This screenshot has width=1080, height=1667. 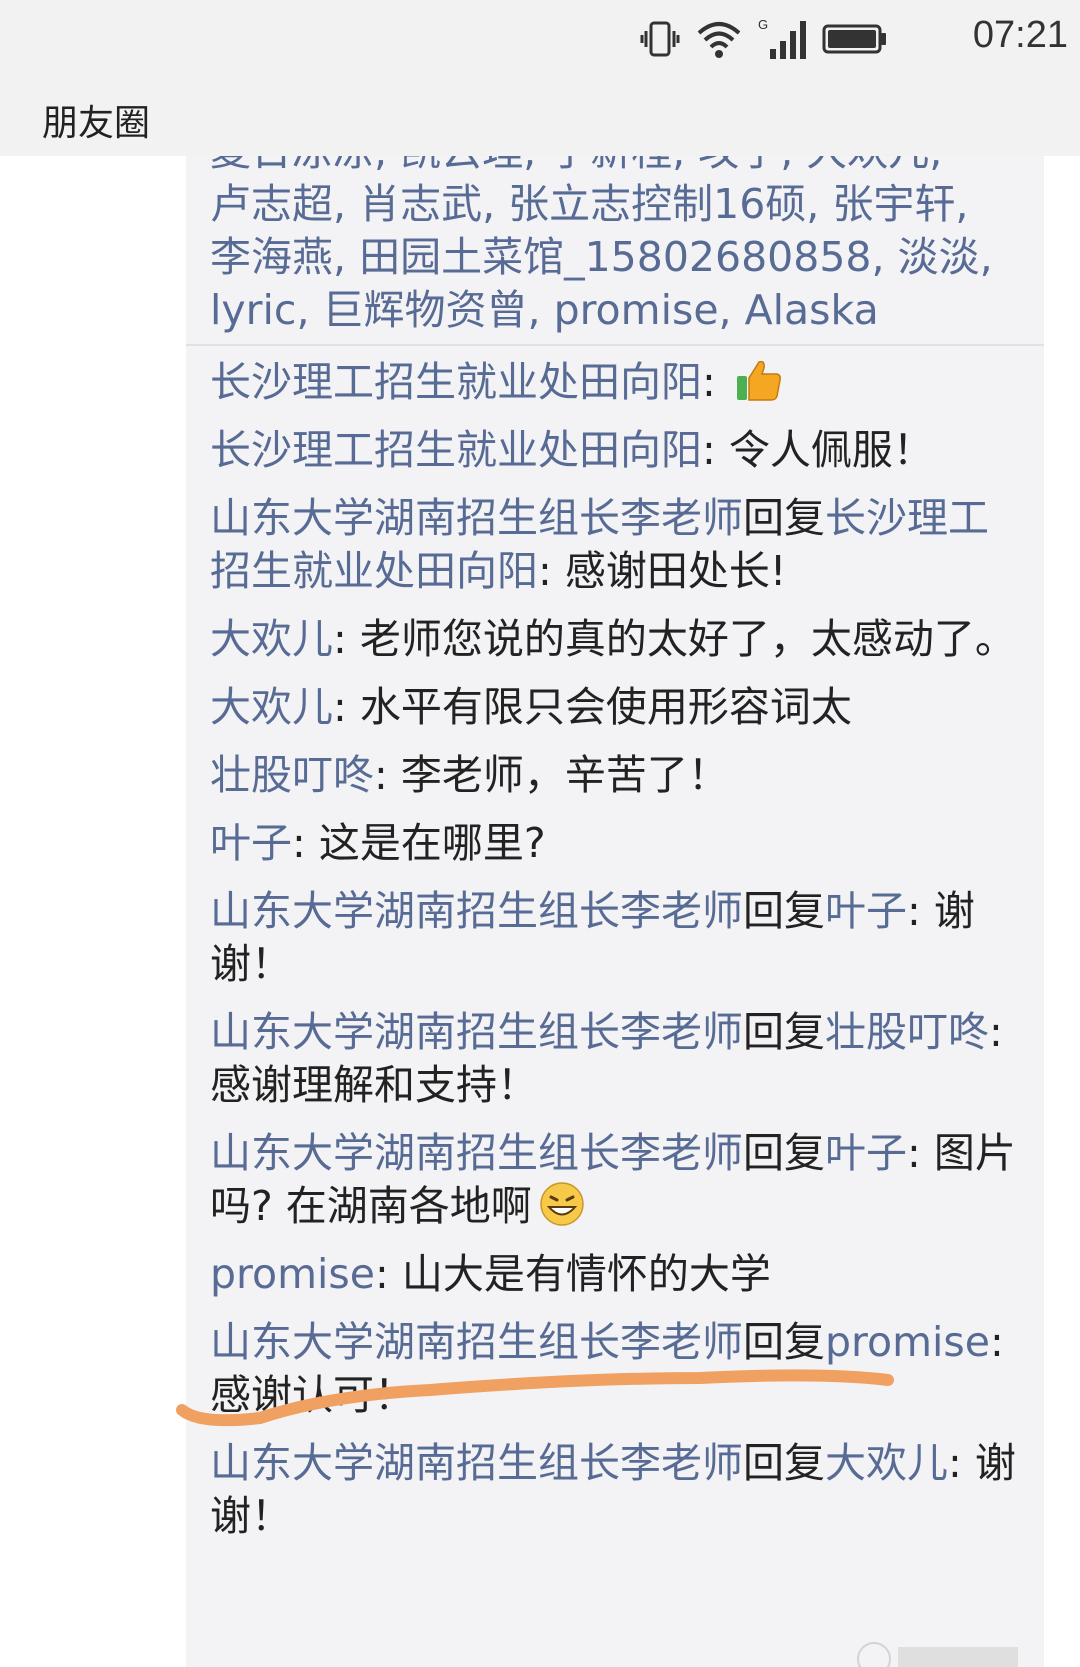 What do you see at coordinates (605, 707) in the screenshot?
I see `comment-text: 水平有限只会使用形容词太` at bounding box center [605, 707].